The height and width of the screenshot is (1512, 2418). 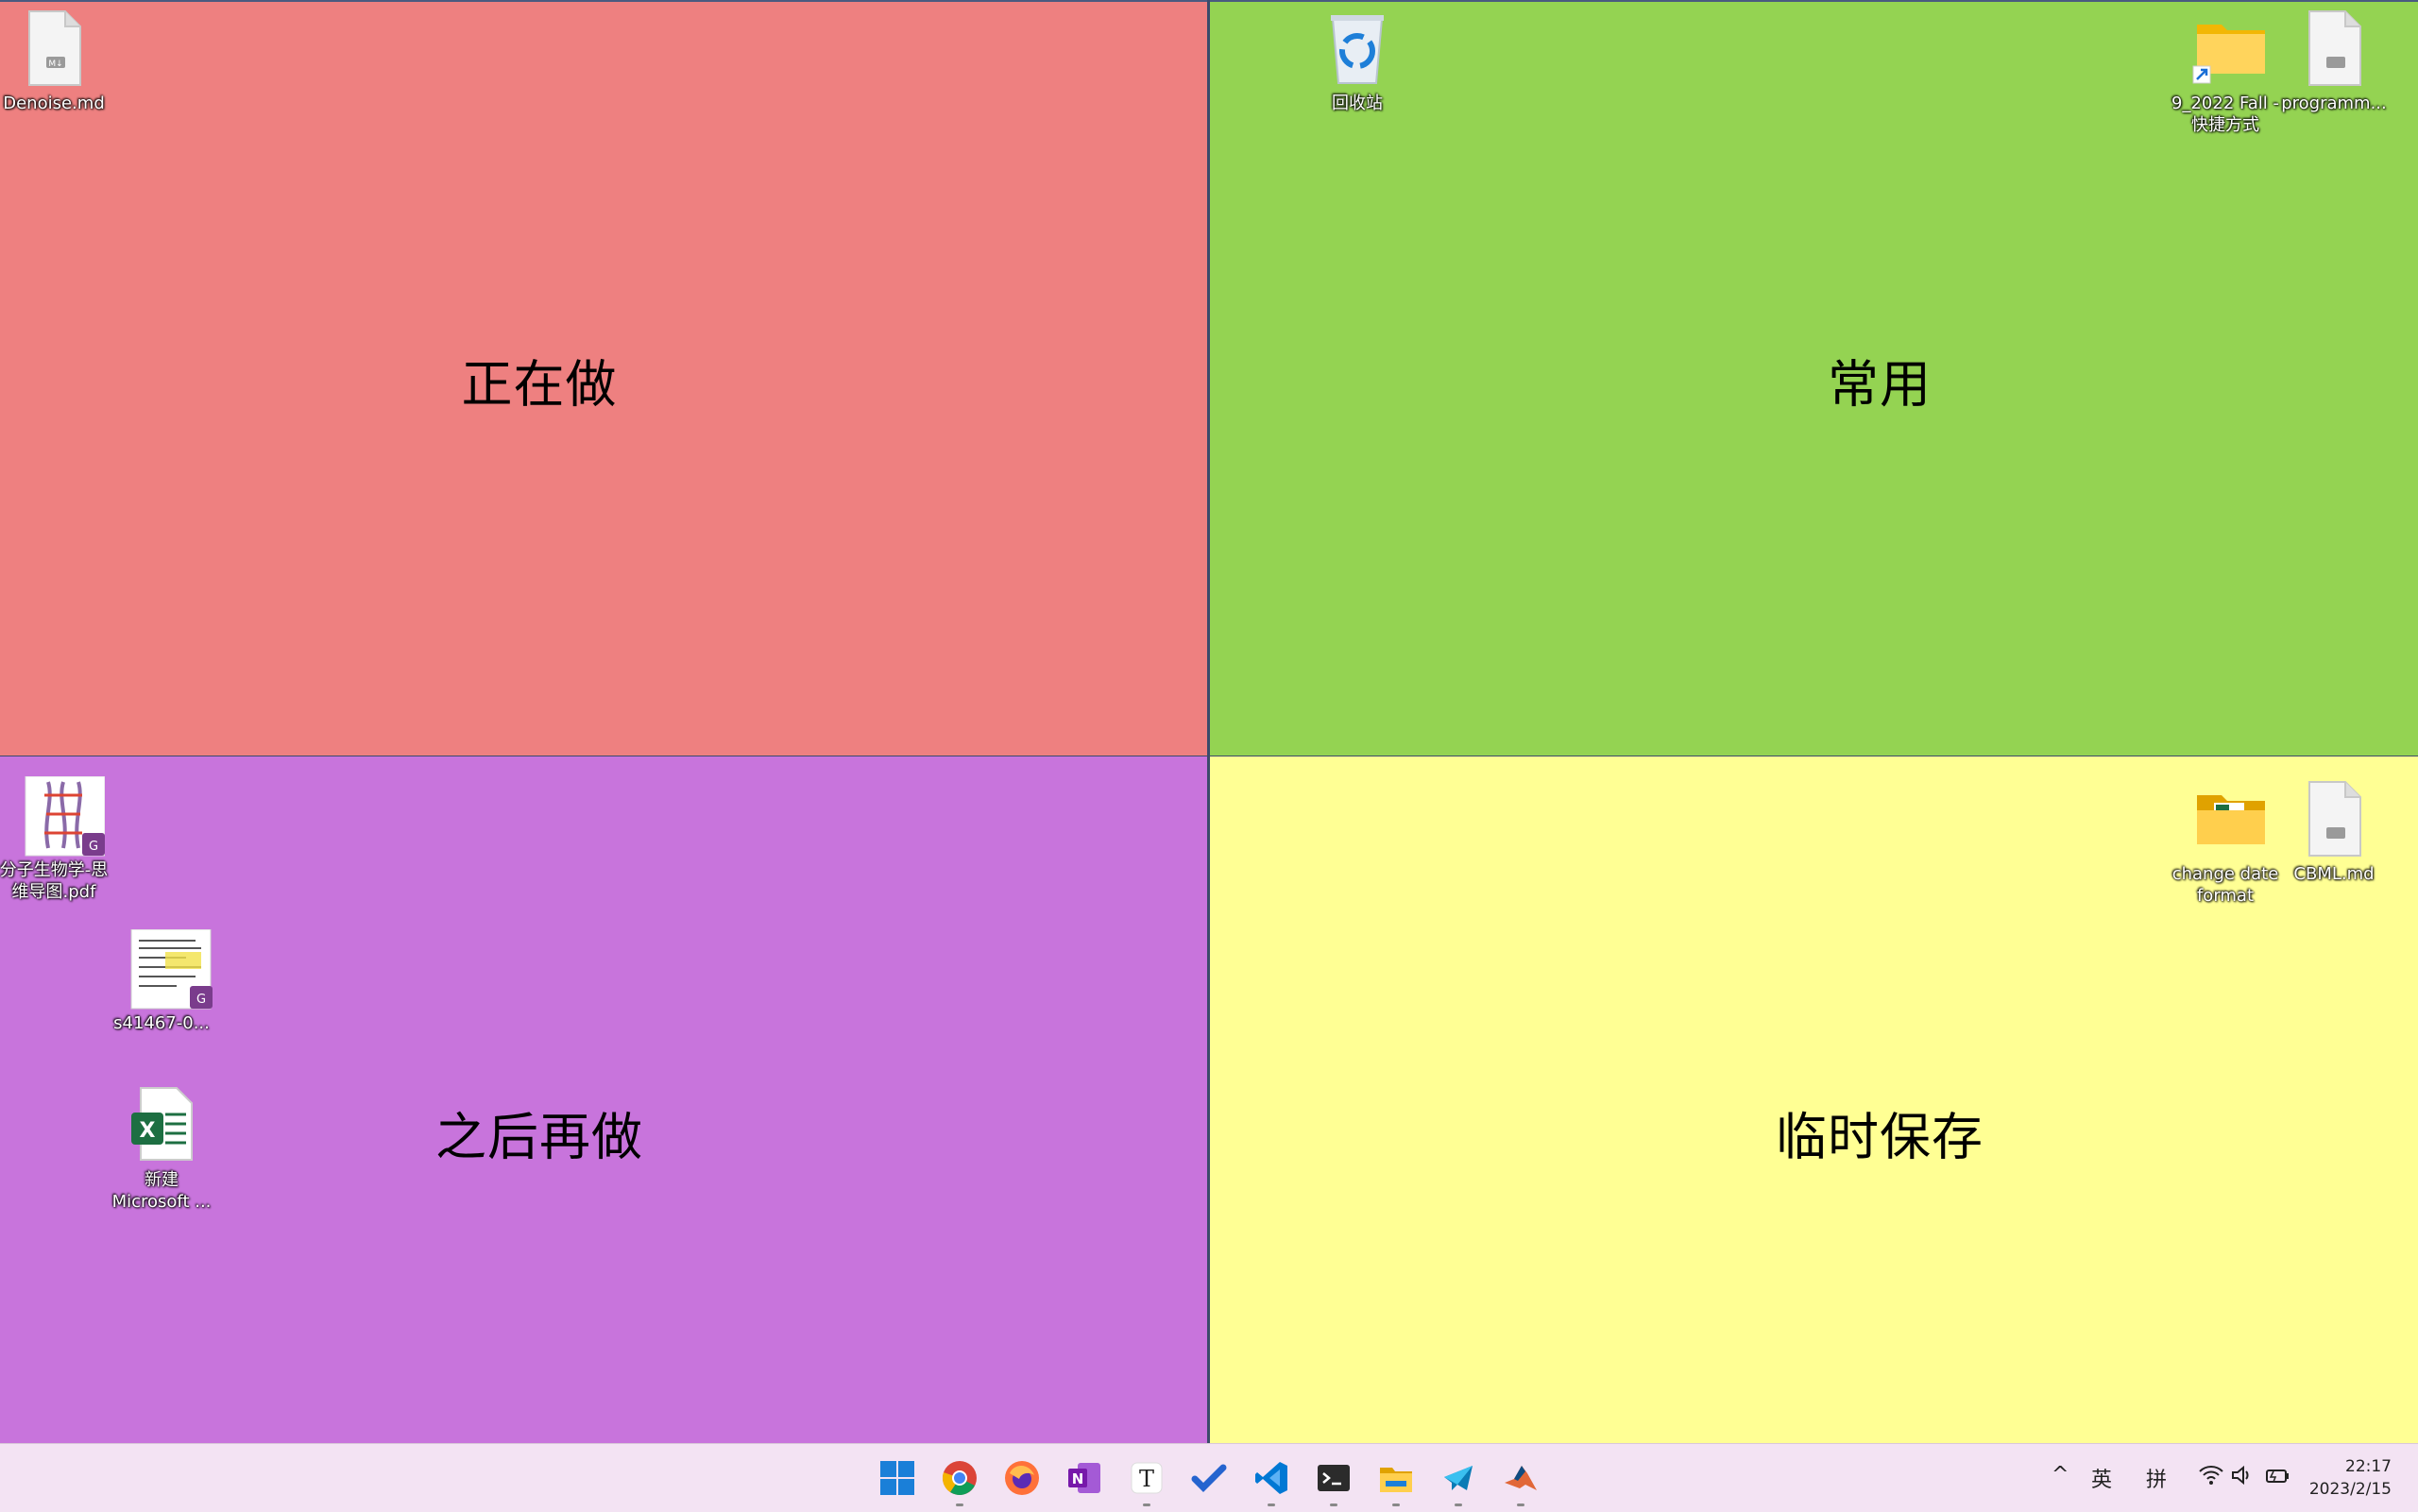 What do you see at coordinates (2228, 48) in the screenshot?
I see `folder-shortcut-icon` at bounding box center [2228, 48].